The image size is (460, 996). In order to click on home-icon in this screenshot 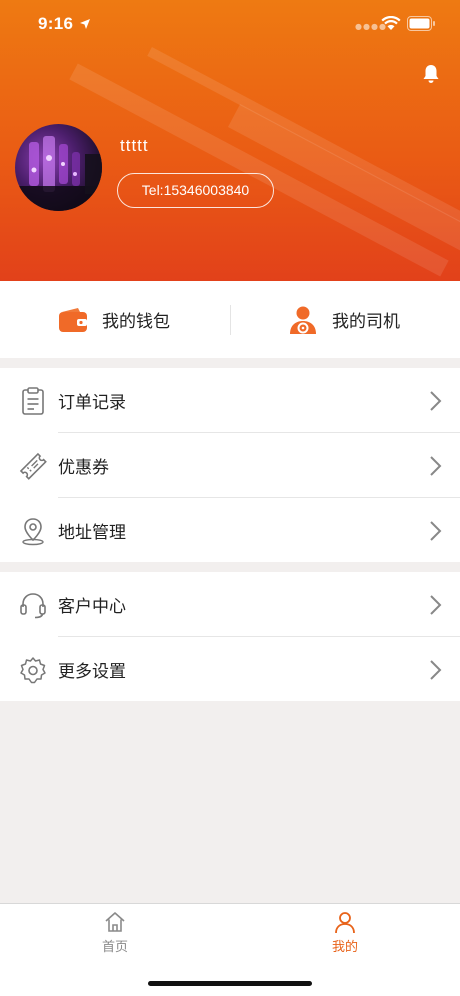, I will do `click(115, 922)`.